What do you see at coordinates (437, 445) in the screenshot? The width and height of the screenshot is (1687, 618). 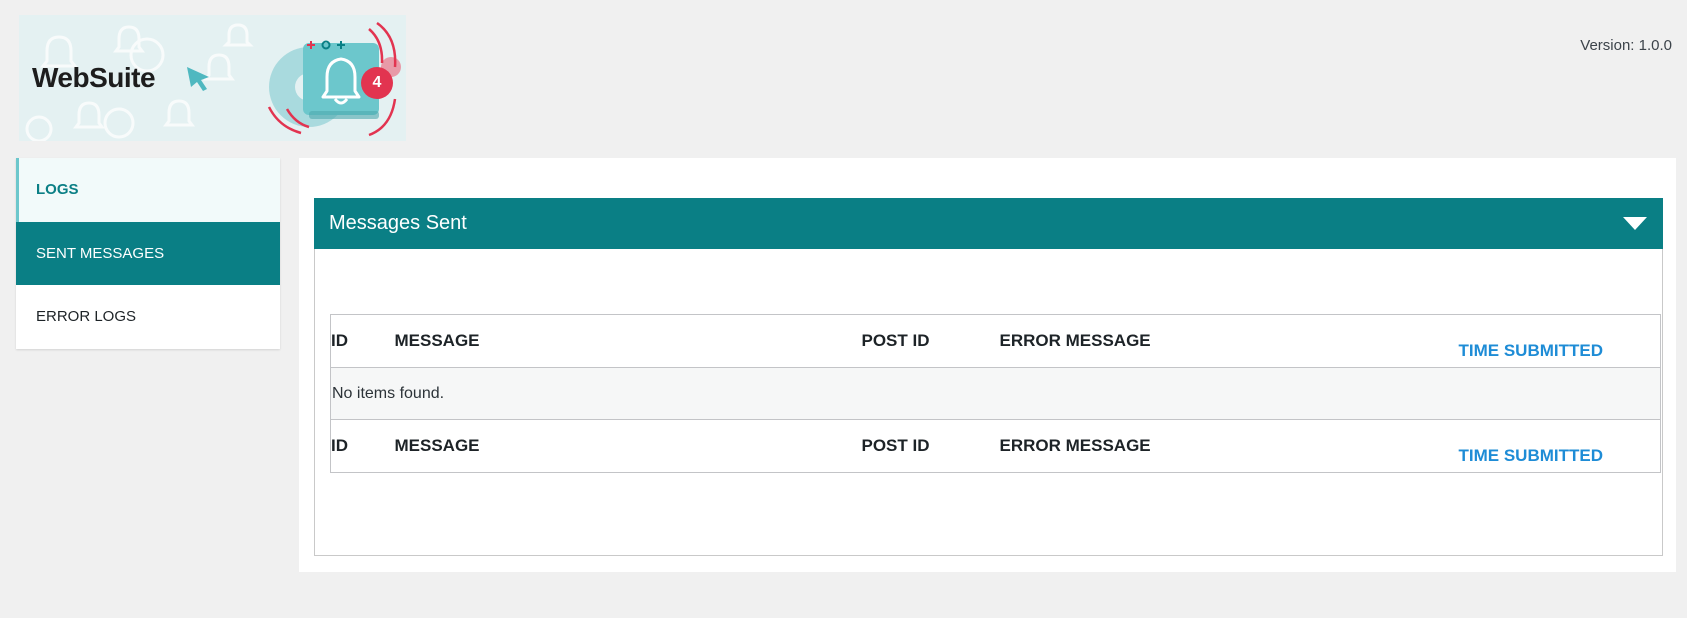 I see `footer-header-message: MESSAGE` at bounding box center [437, 445].